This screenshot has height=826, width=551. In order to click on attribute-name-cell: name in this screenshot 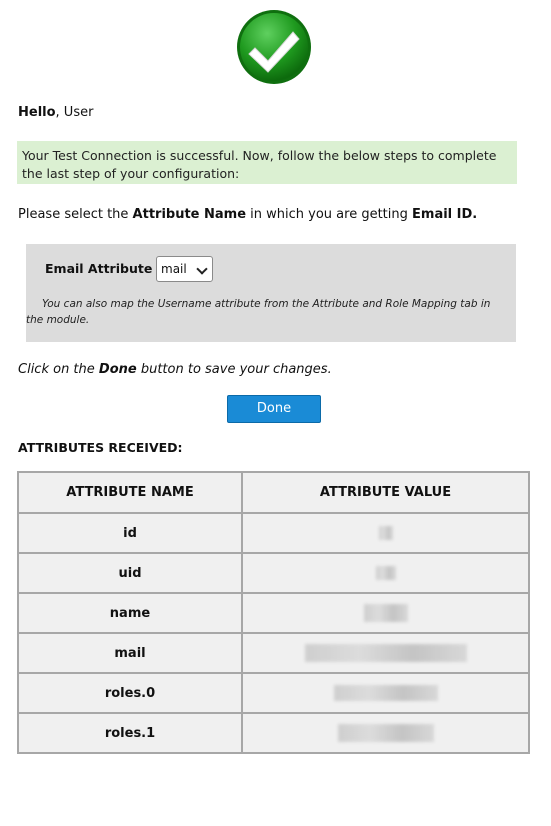, I will do `click(130, 613)`.